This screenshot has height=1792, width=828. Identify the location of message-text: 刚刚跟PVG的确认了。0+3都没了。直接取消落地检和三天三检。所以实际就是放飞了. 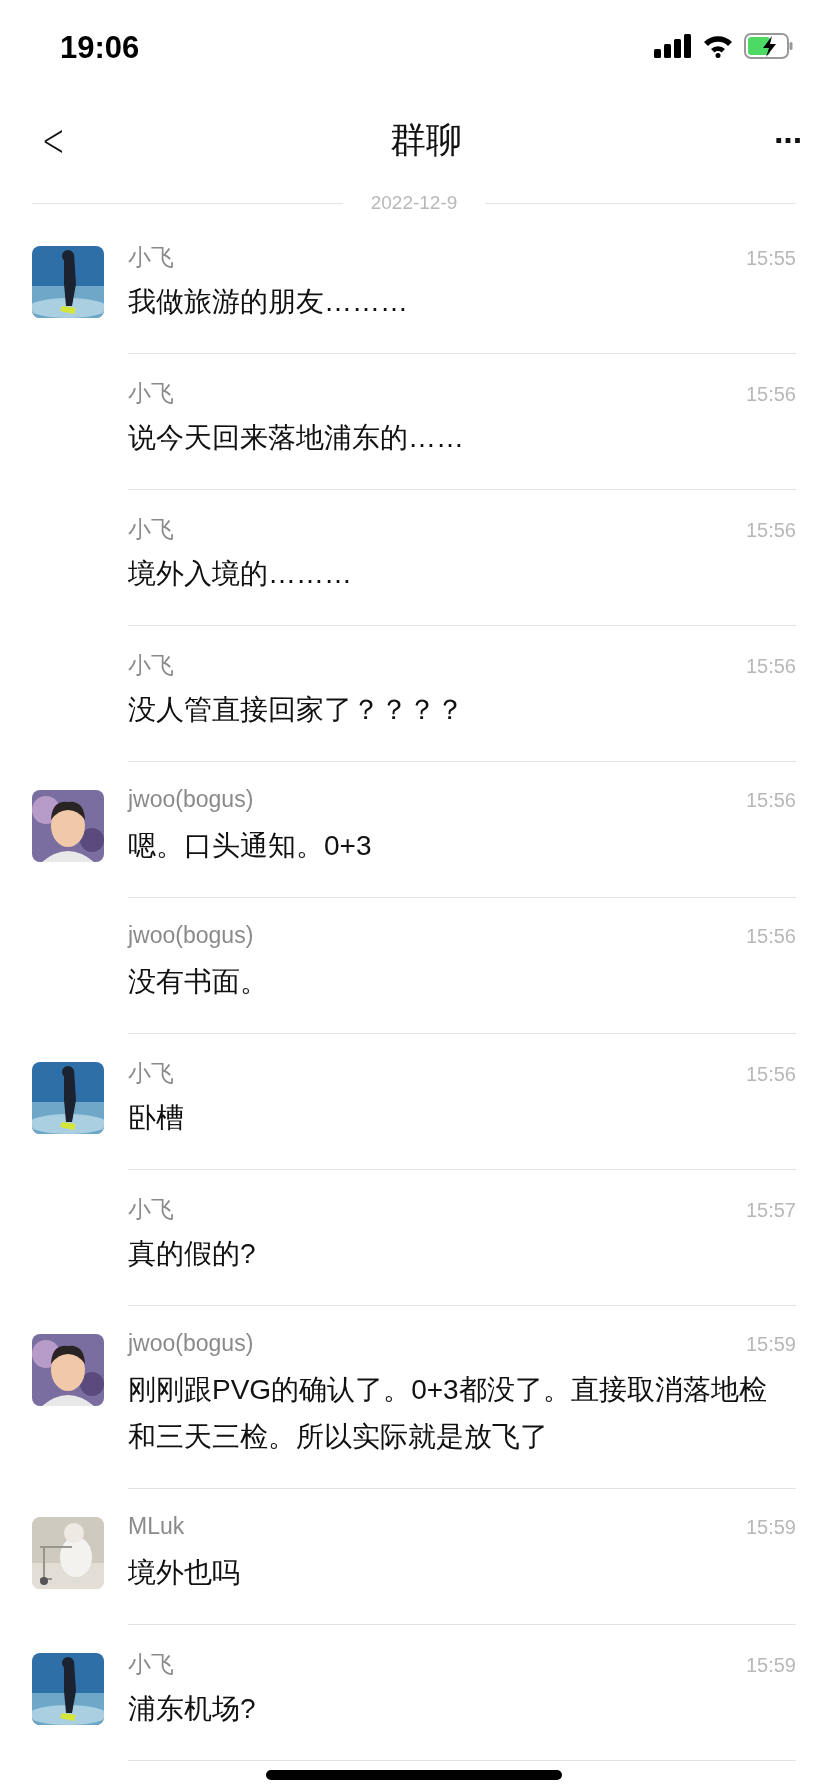
(448, 1413).